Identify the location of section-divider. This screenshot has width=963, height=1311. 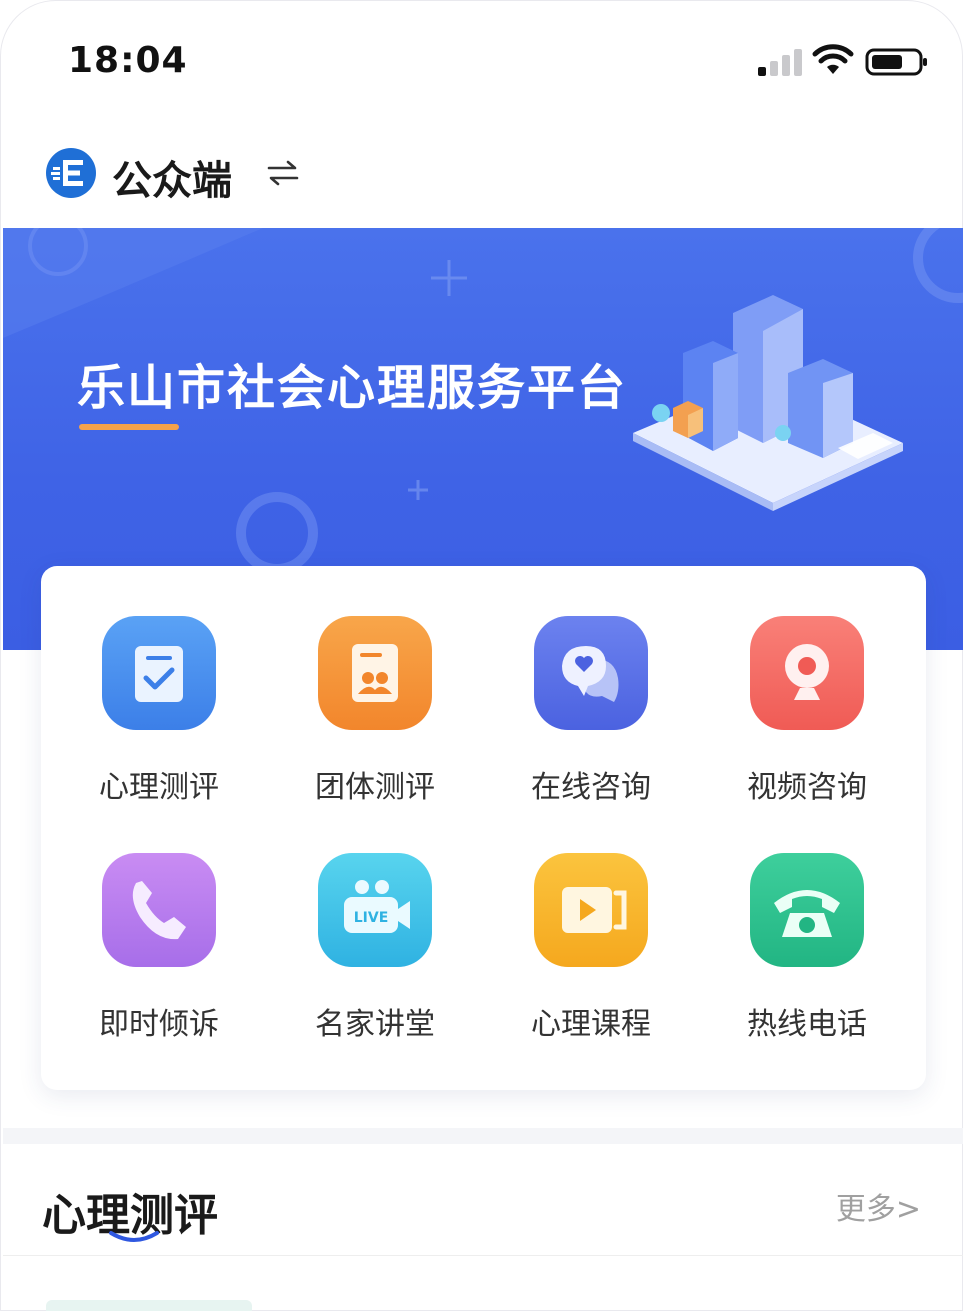
(483, 1136).